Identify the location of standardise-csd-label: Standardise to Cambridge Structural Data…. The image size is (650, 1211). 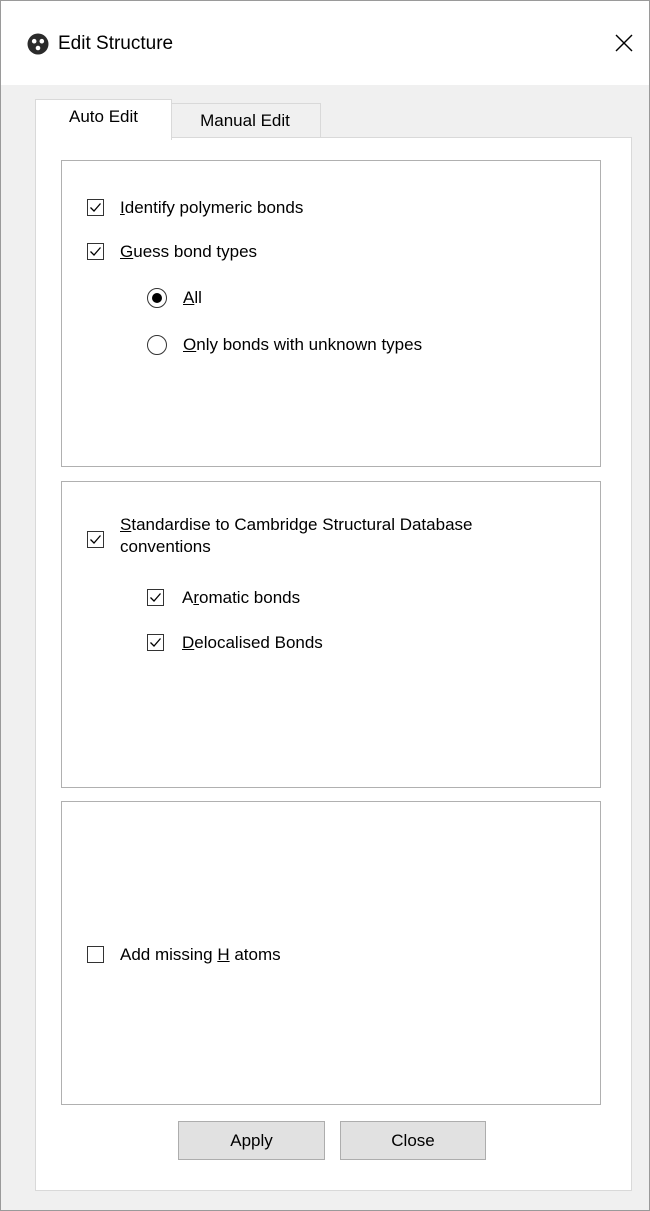
(296, 535).